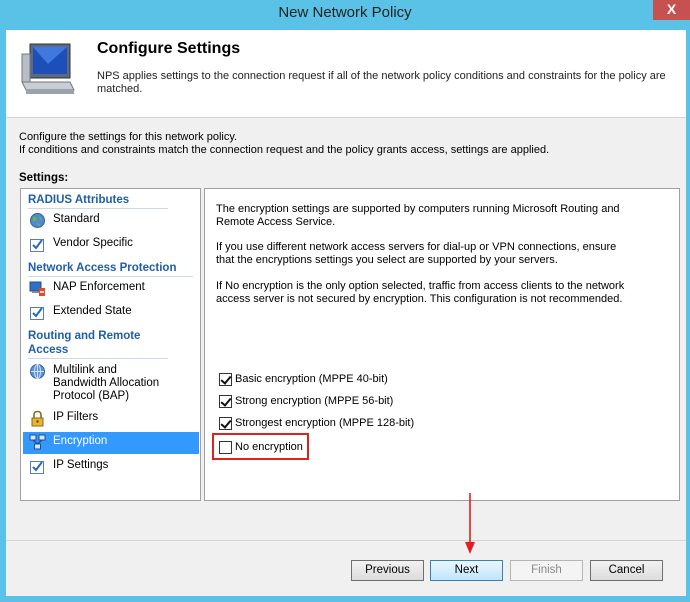 This screenshot has height=602, width=690. Describe the element at coordinates (111, 245) in the screenshot. I see `sidebar-item-vendor-specific: Vendor Specific` at that location.